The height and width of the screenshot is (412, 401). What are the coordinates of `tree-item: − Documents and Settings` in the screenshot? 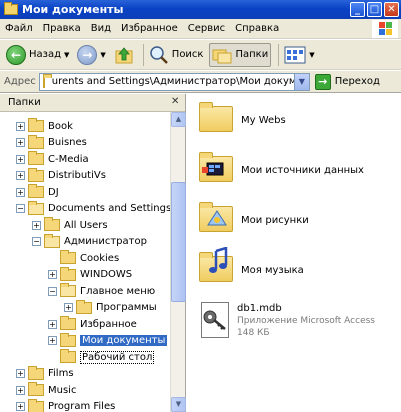 It's located at (93, 208).